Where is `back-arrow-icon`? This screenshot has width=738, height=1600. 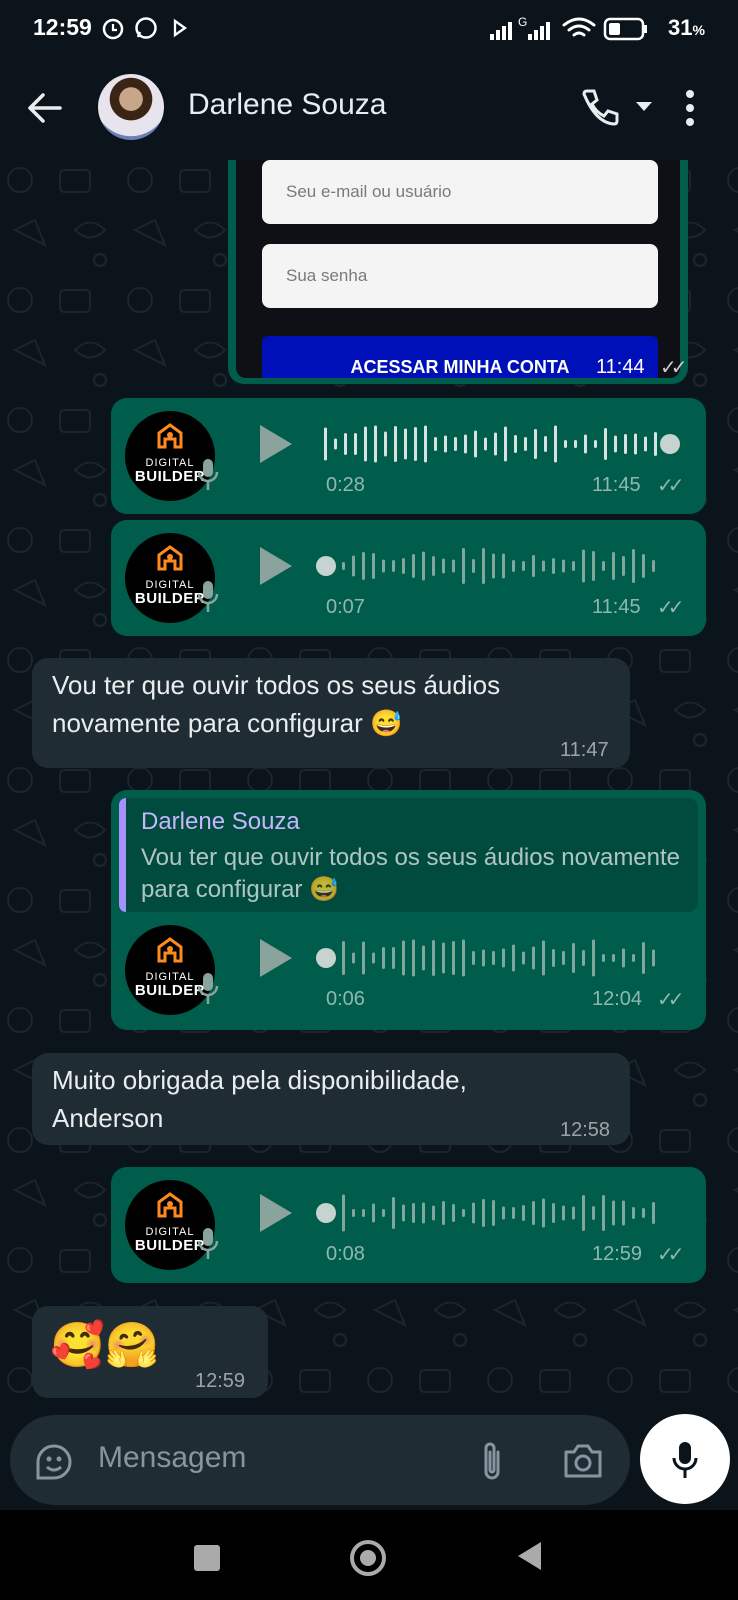
back-arrow-icon is located at coordinates (46, 108).